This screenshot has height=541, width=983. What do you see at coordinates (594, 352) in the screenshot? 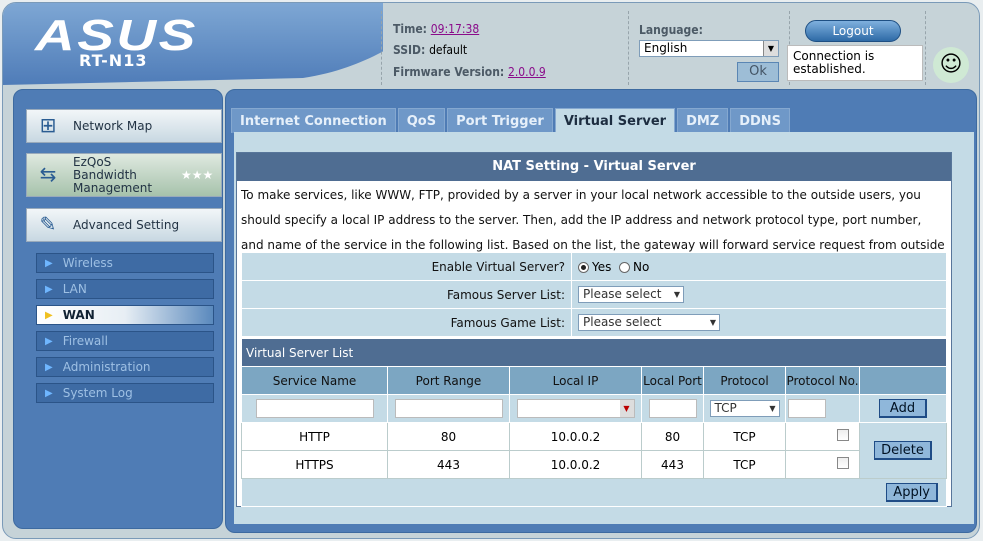
I see `list-title: Virtual Server List` at bounding box center [594, 352].